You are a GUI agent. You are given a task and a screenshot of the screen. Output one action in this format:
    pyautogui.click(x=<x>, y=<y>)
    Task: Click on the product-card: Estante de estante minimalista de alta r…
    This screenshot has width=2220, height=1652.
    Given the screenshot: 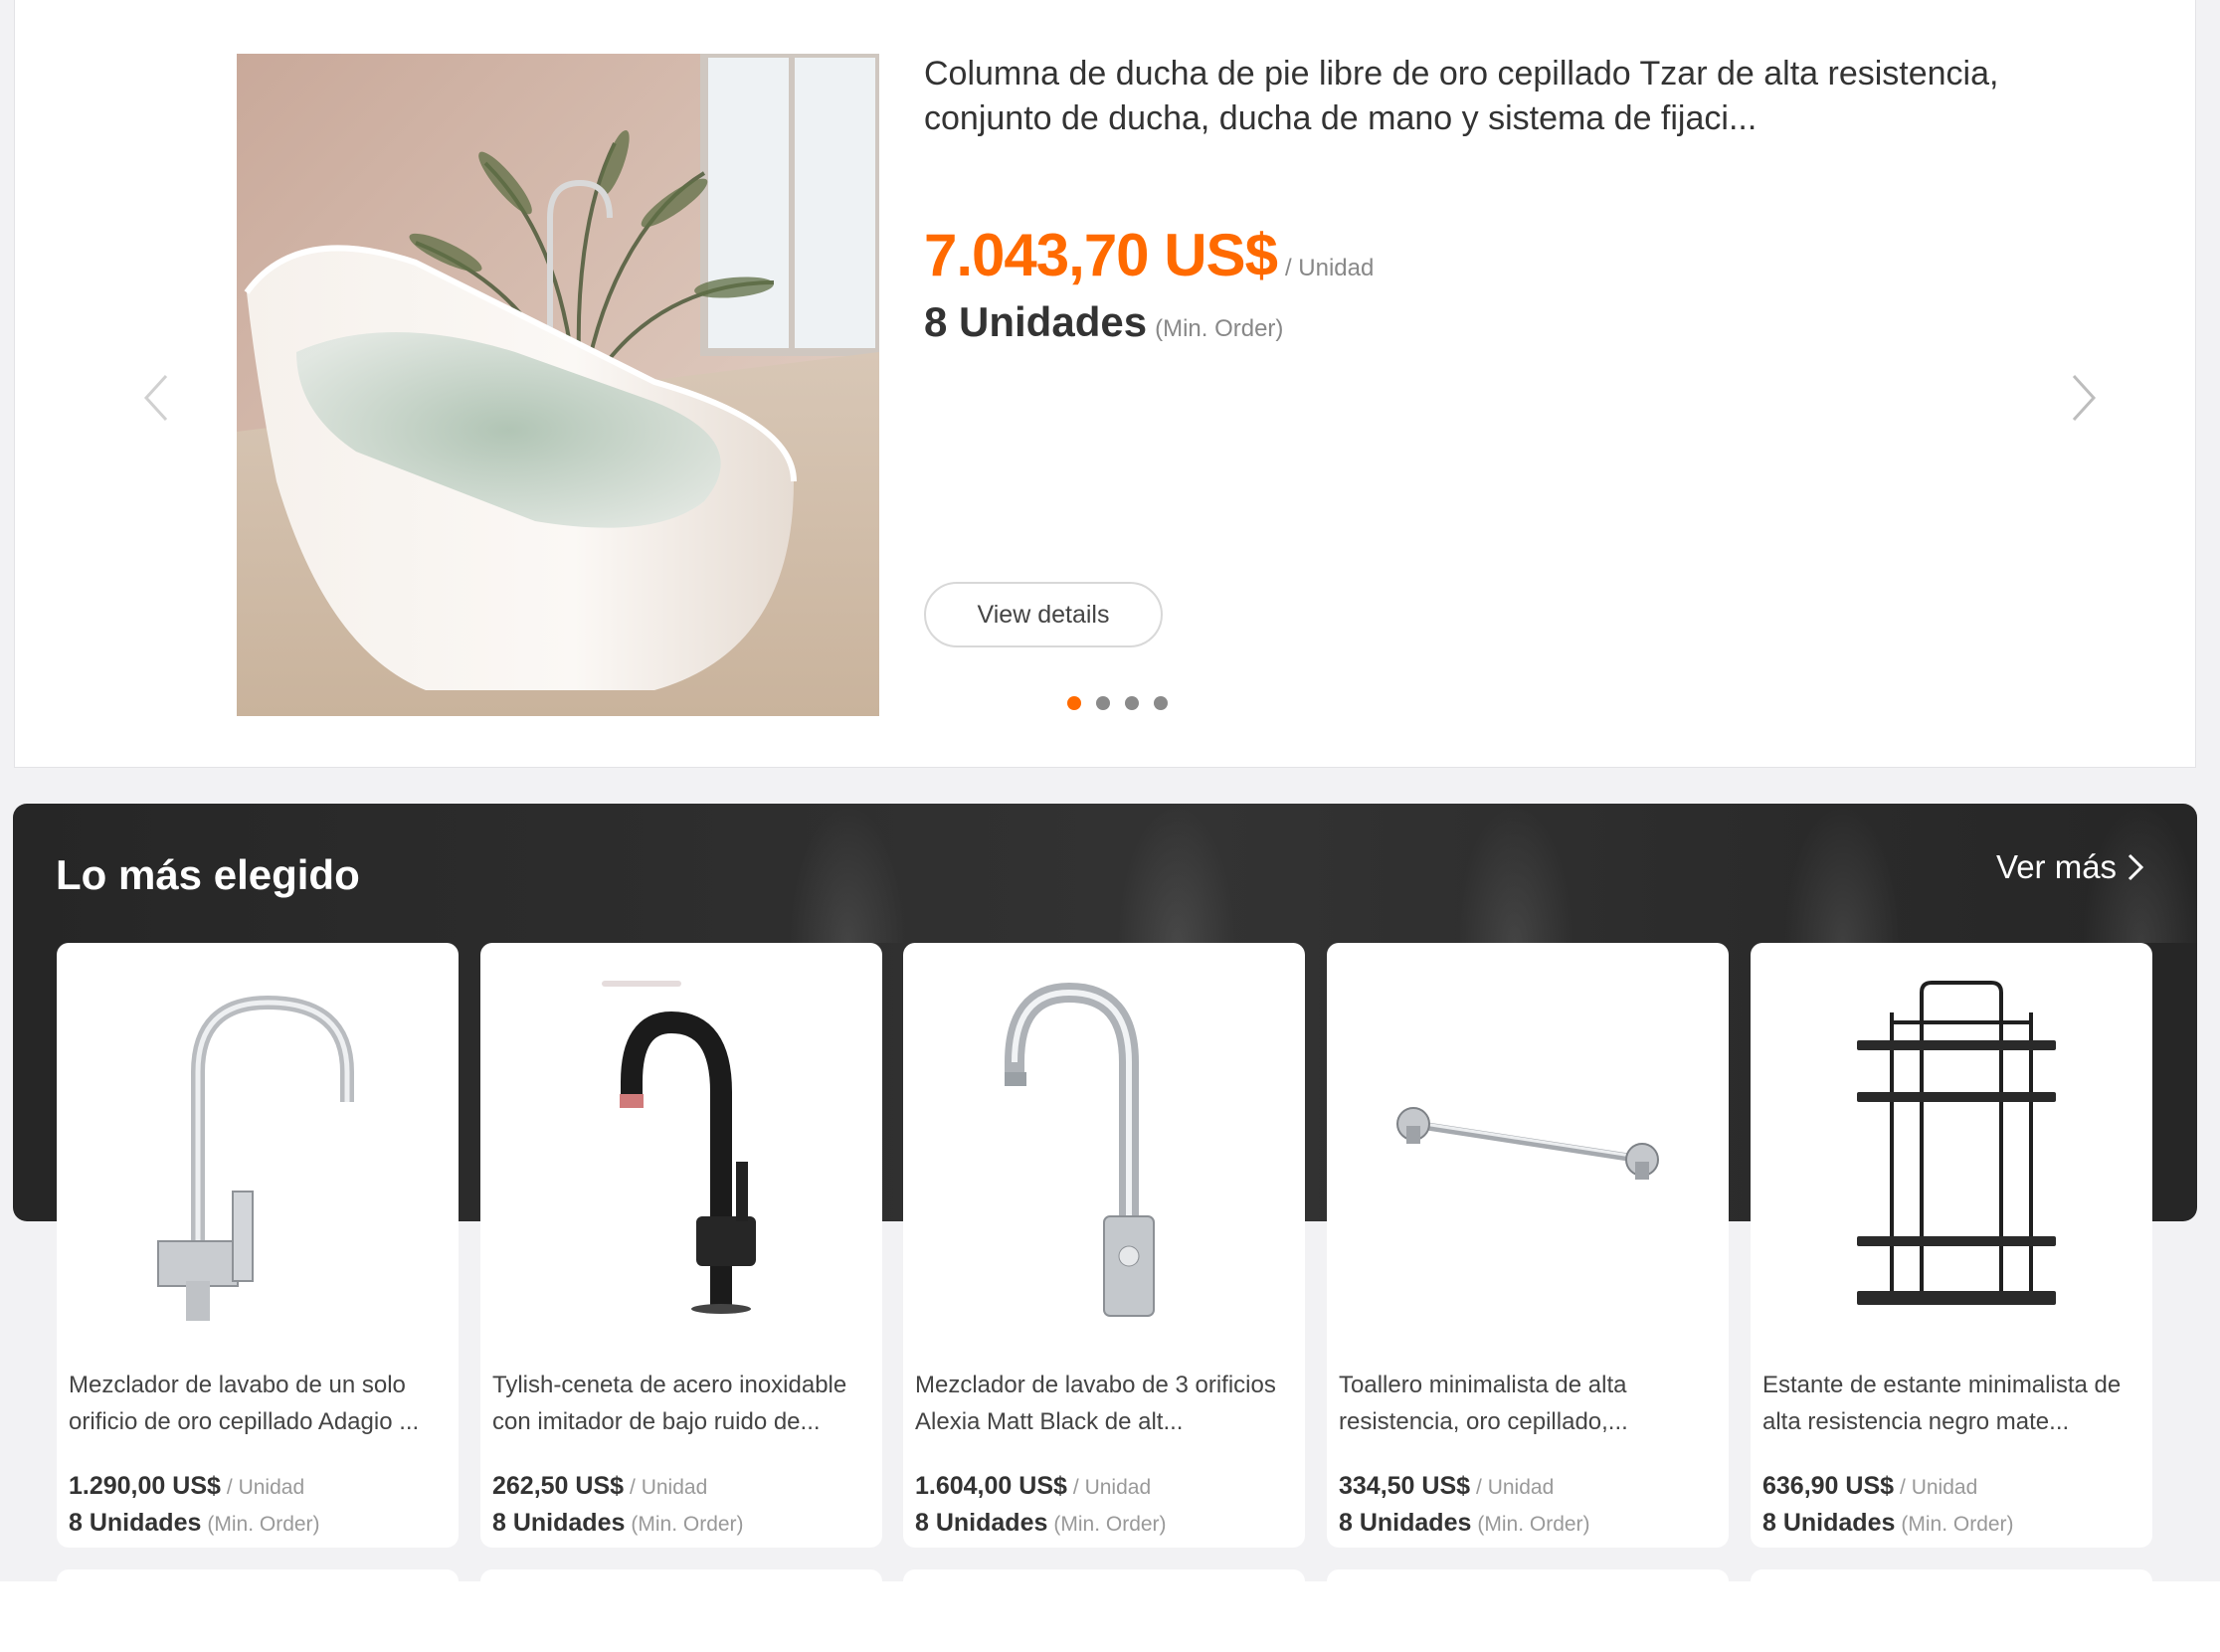 What is the action you would take?
    pyautogui.click(x=1951, y=1245)
    